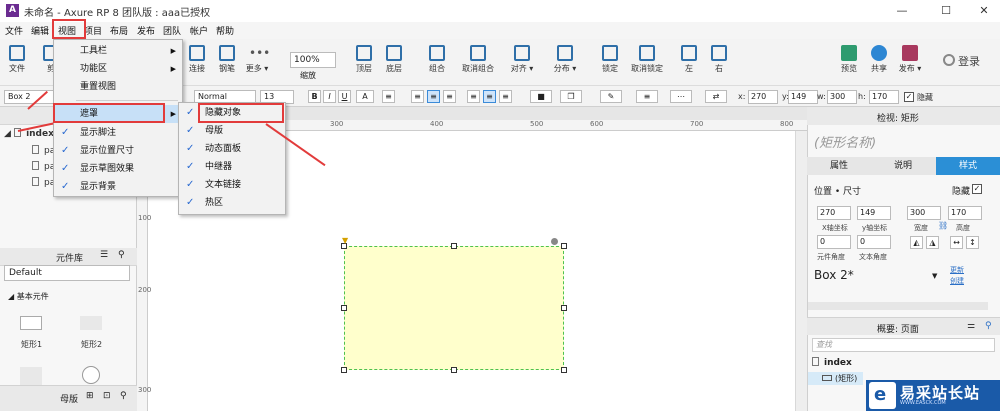  I want to click on inspector-hidden-checkbox: ✓, so click(977, 189).